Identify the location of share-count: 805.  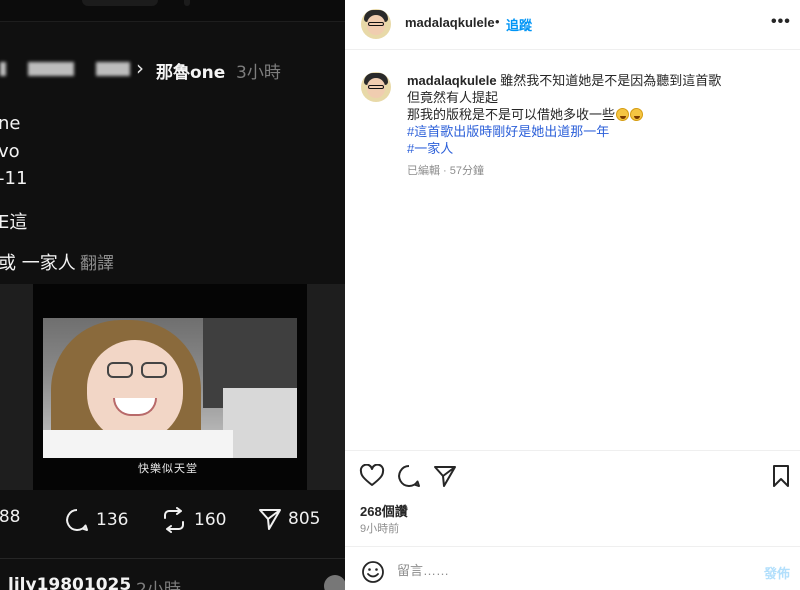
(304, 519).